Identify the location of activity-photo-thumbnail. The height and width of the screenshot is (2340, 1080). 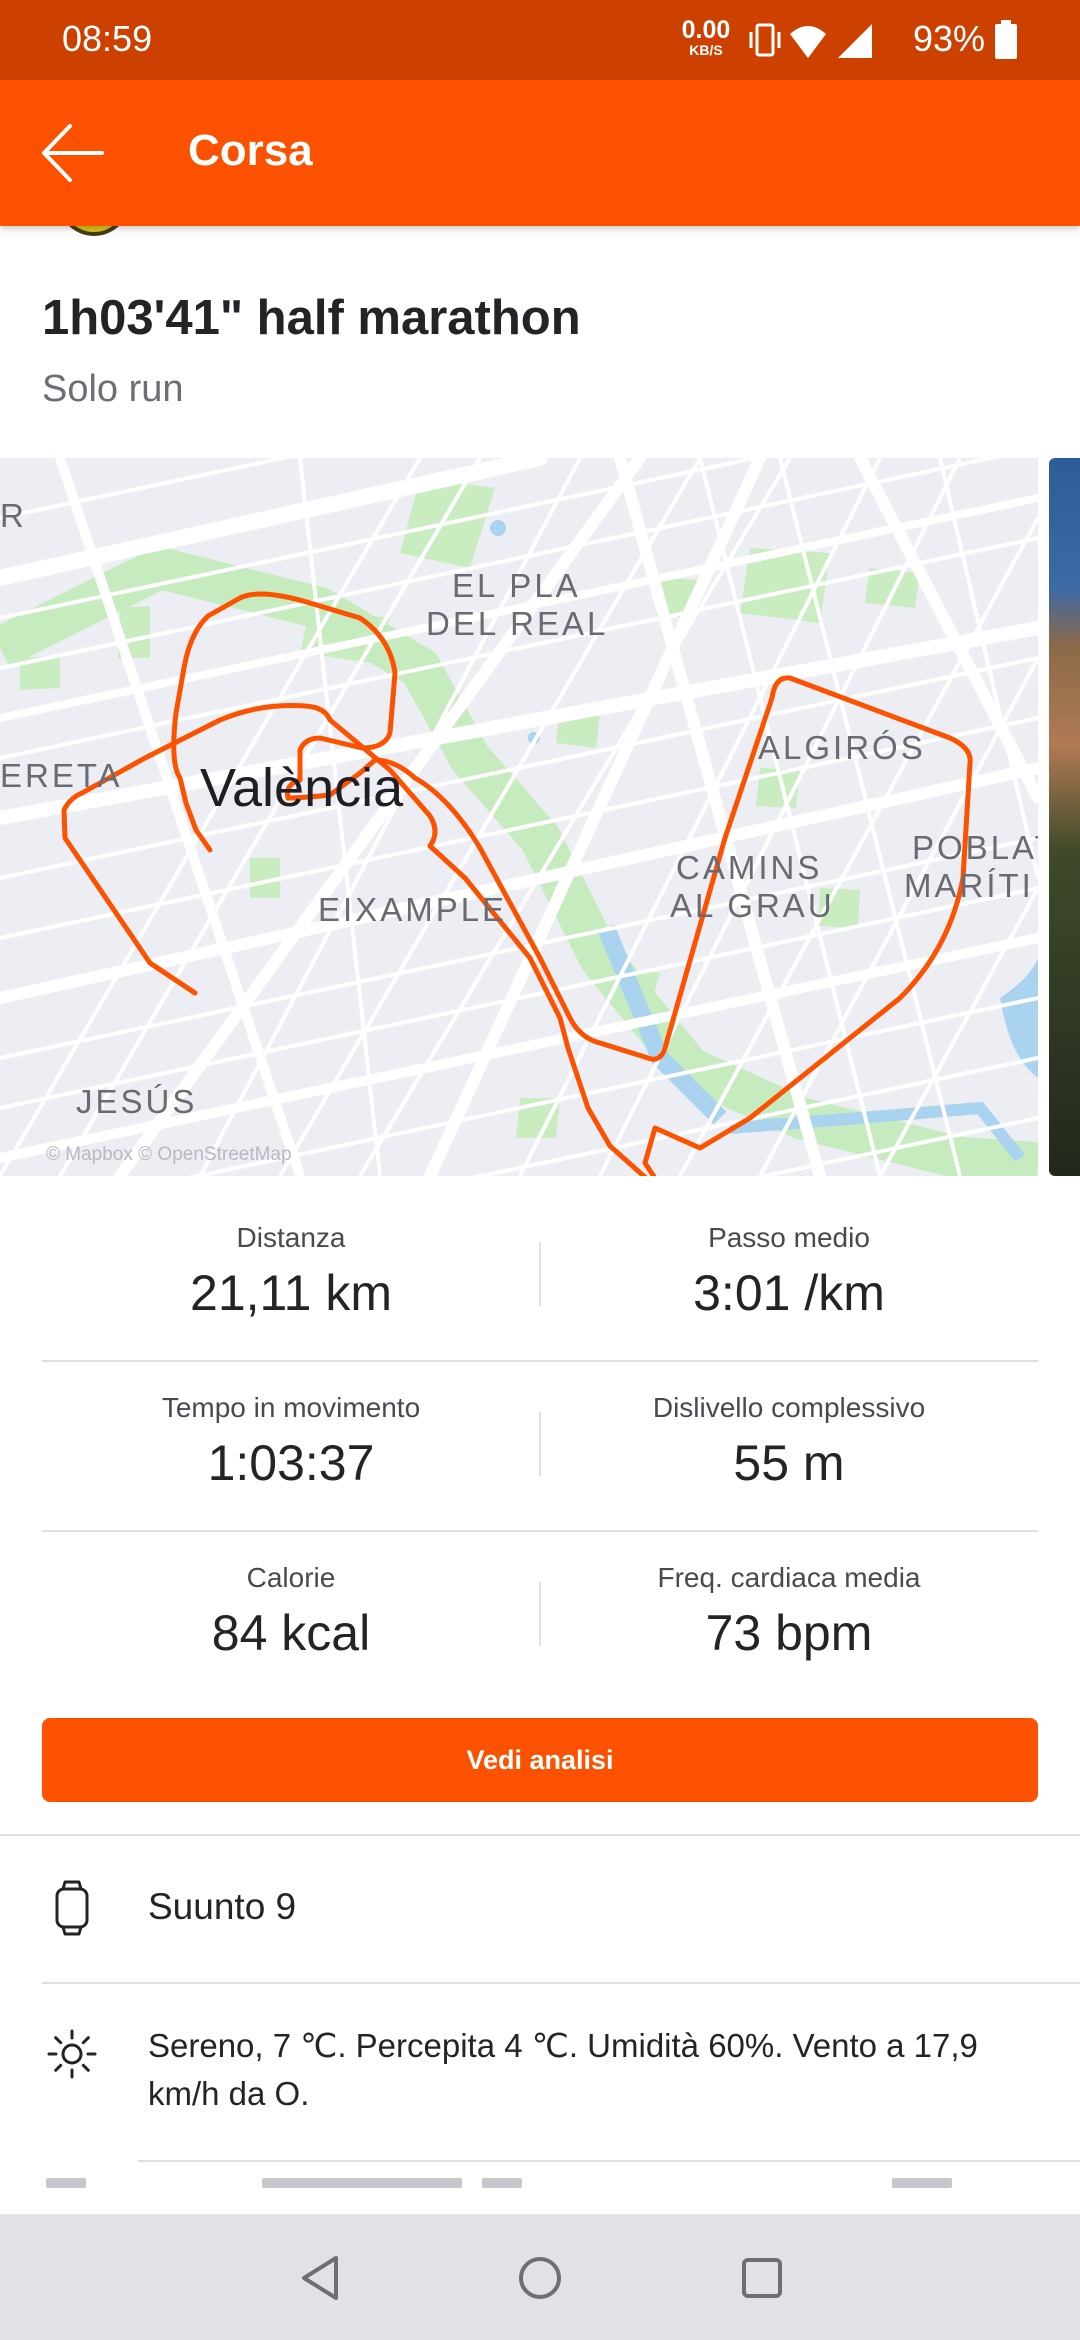
(1064, 817).